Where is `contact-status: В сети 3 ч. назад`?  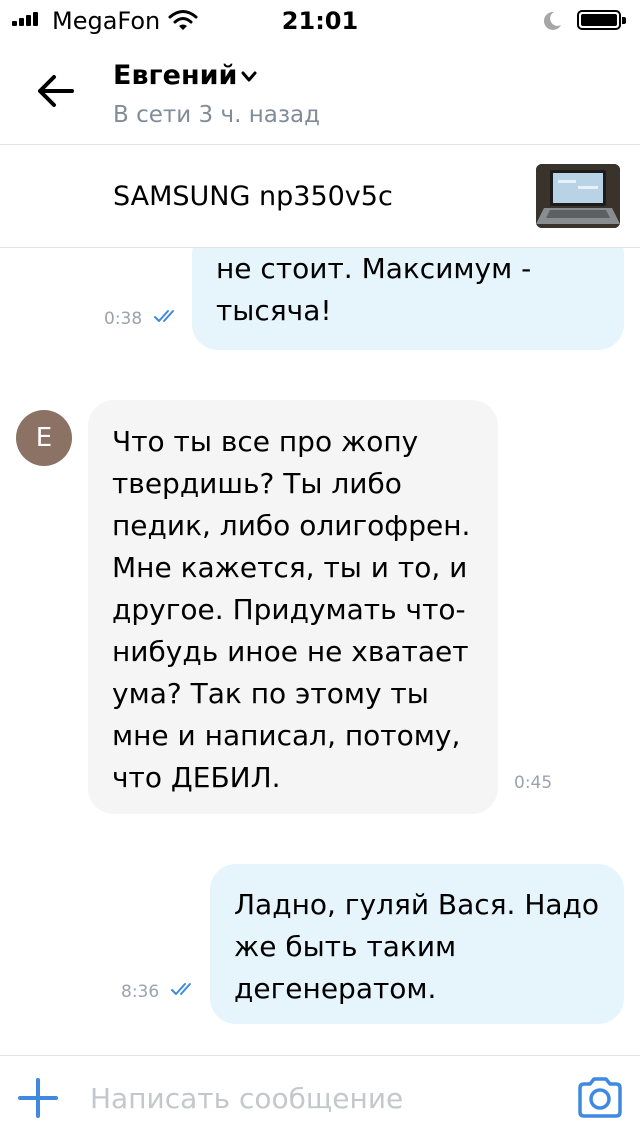
contact-status: В сети 3 ч. назад is located at coordinates (217, 115).